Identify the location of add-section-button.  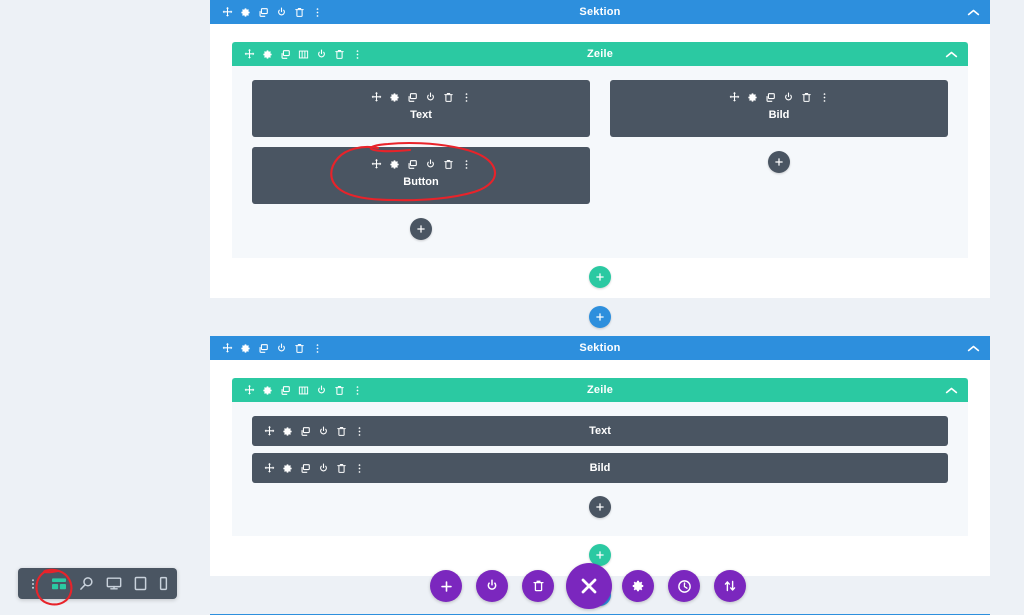
(600, 317).